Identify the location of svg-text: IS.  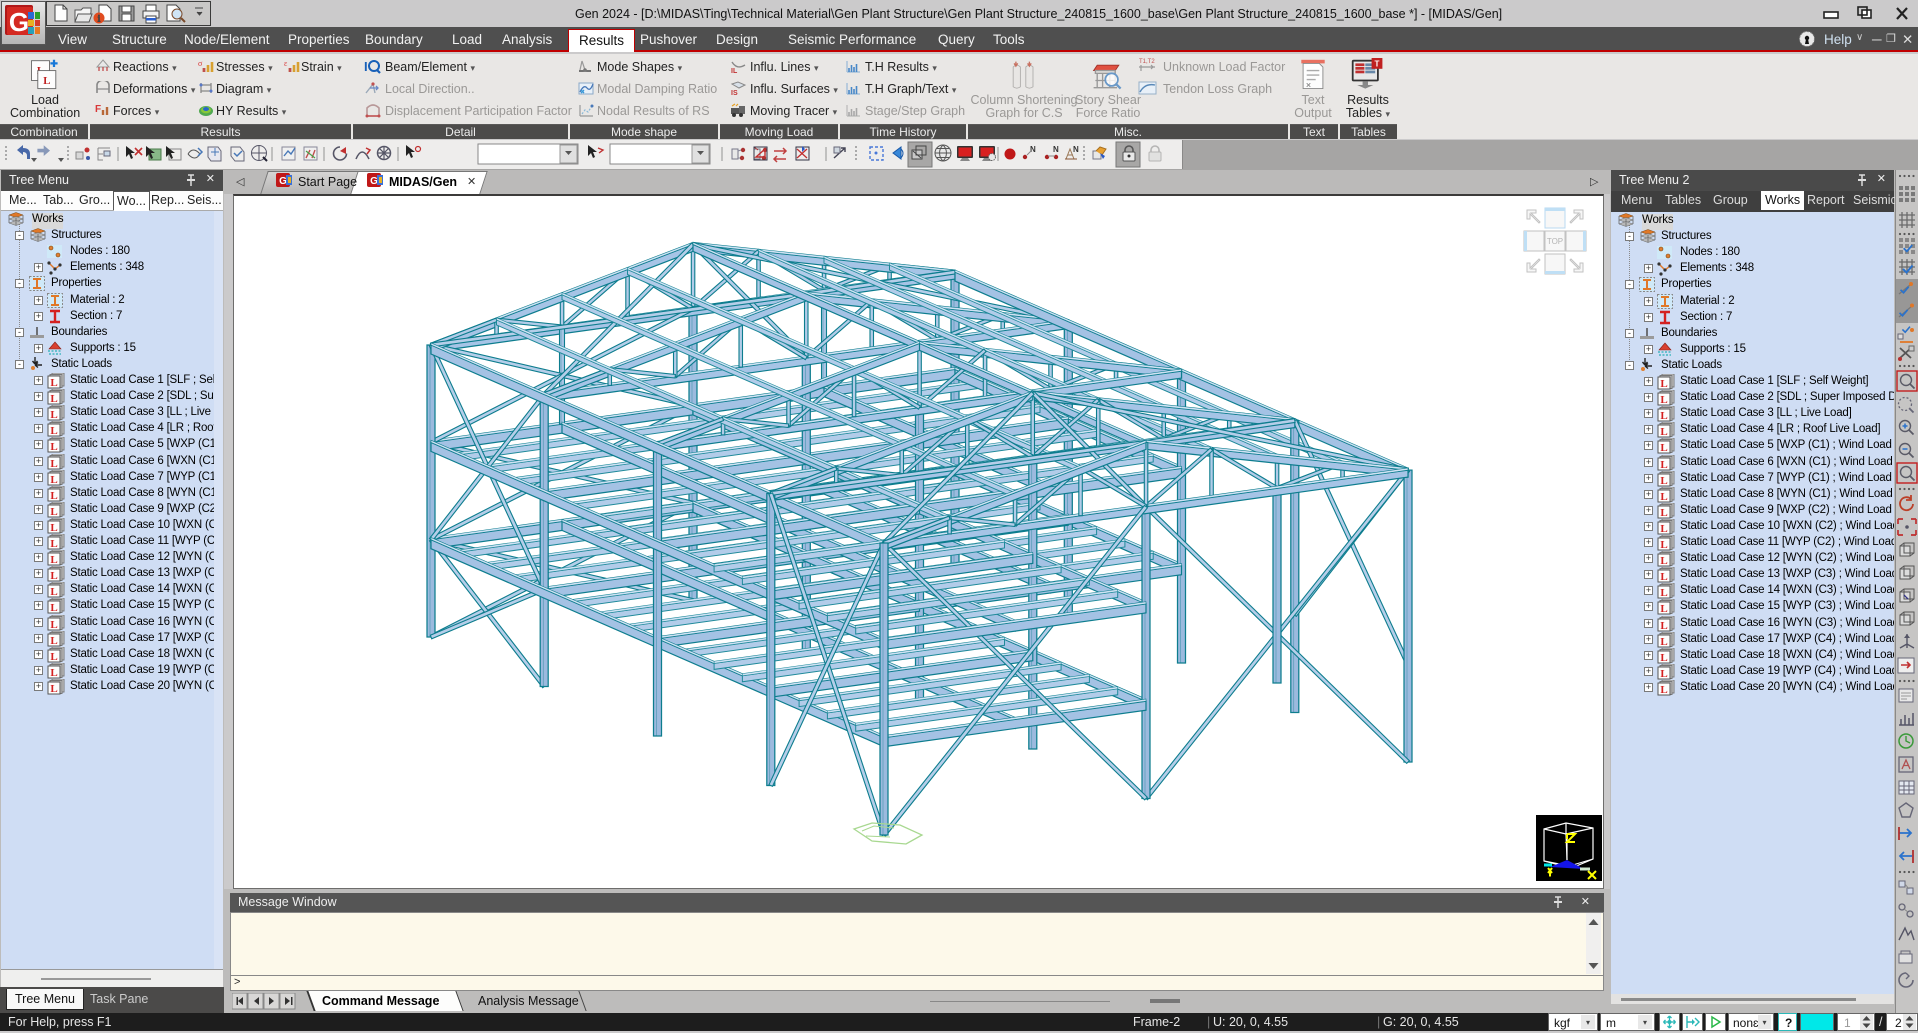
(734, 93).